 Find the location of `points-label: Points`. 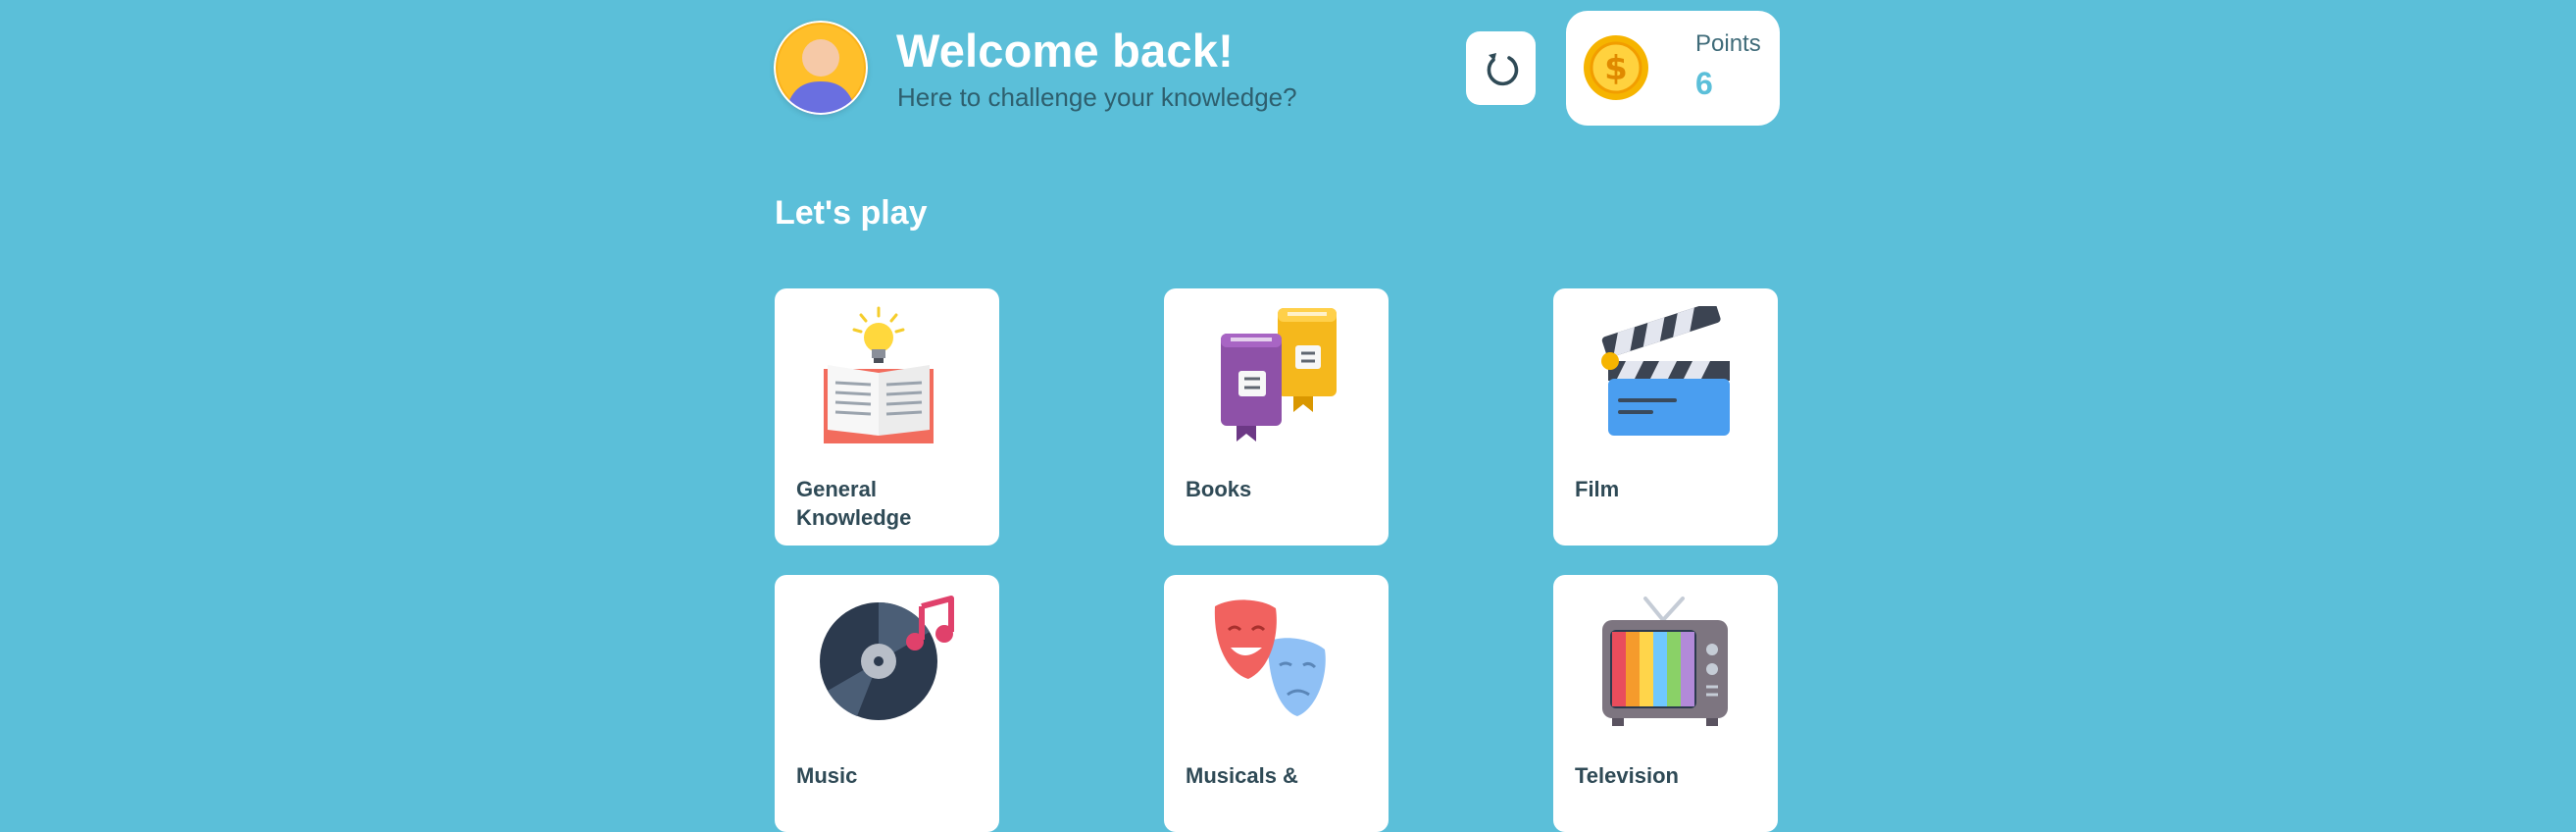

points-label: Points is located at coordinates (1728, 43).